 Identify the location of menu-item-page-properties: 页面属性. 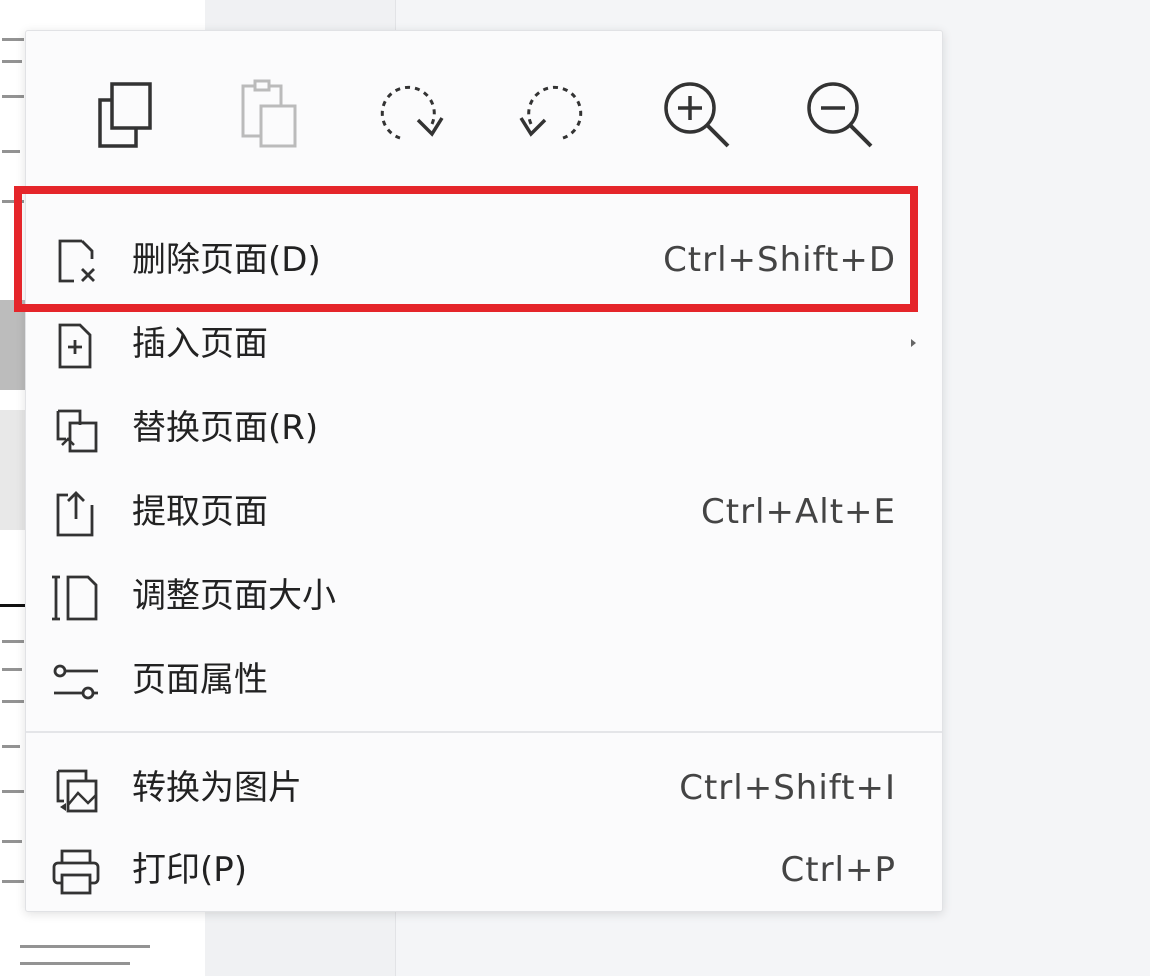
(484, 680).